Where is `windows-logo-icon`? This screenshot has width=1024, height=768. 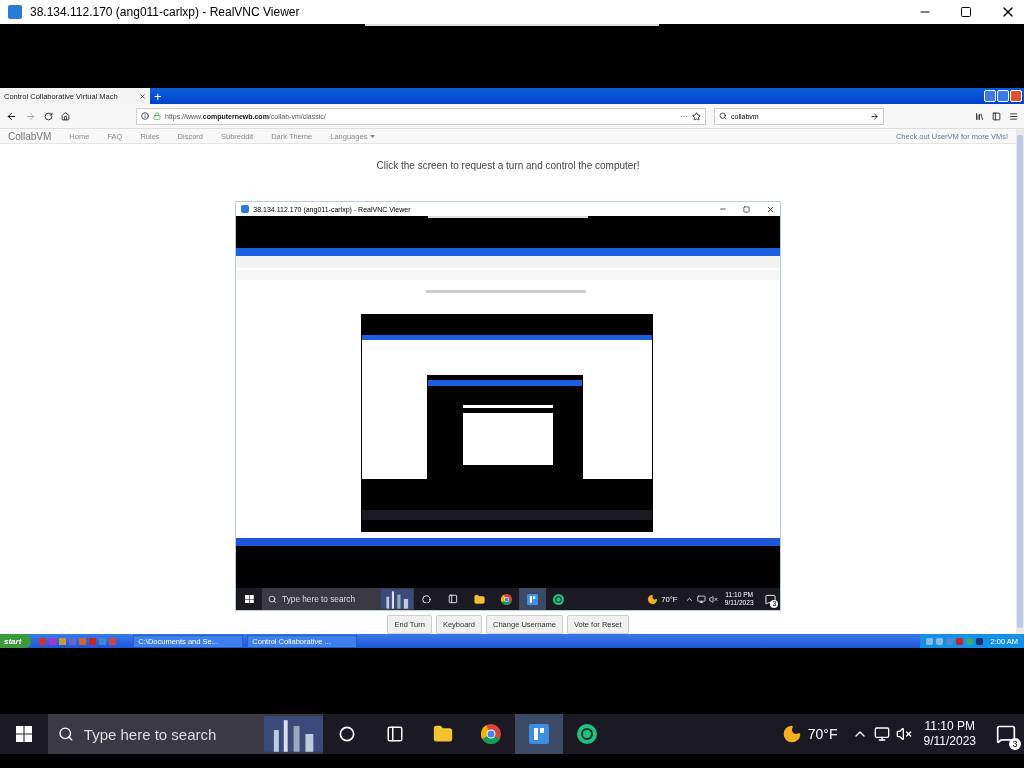 windows-logo-icon is located at coordinates (249, 599).